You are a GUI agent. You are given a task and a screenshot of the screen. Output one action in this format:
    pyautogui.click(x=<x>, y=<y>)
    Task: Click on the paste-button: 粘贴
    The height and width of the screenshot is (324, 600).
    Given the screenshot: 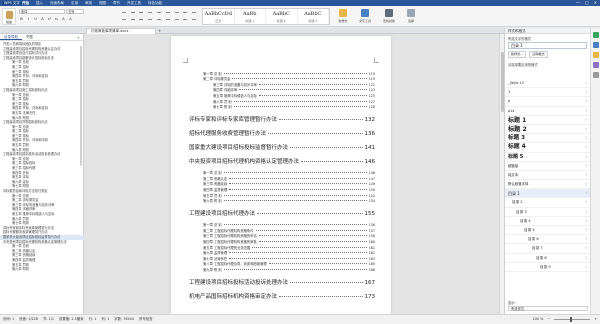 What is the action you would take?
    pyautogui.click(x=9, y=16)
    